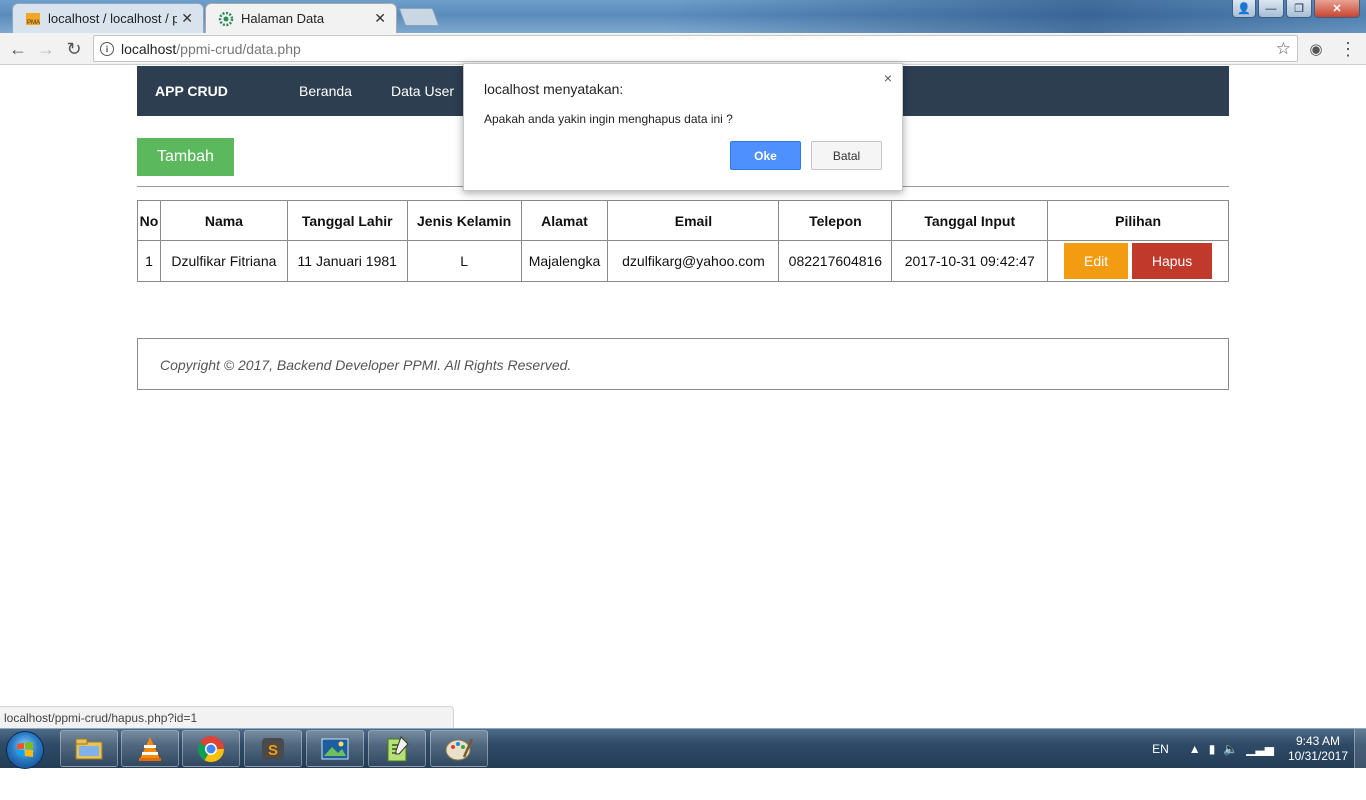 The height and width of the screenshot is (800, 1366). Describe the element at coordinates (1283, 49) in the screenshot. I see `bookmark-star-icon: ☆` at that location.